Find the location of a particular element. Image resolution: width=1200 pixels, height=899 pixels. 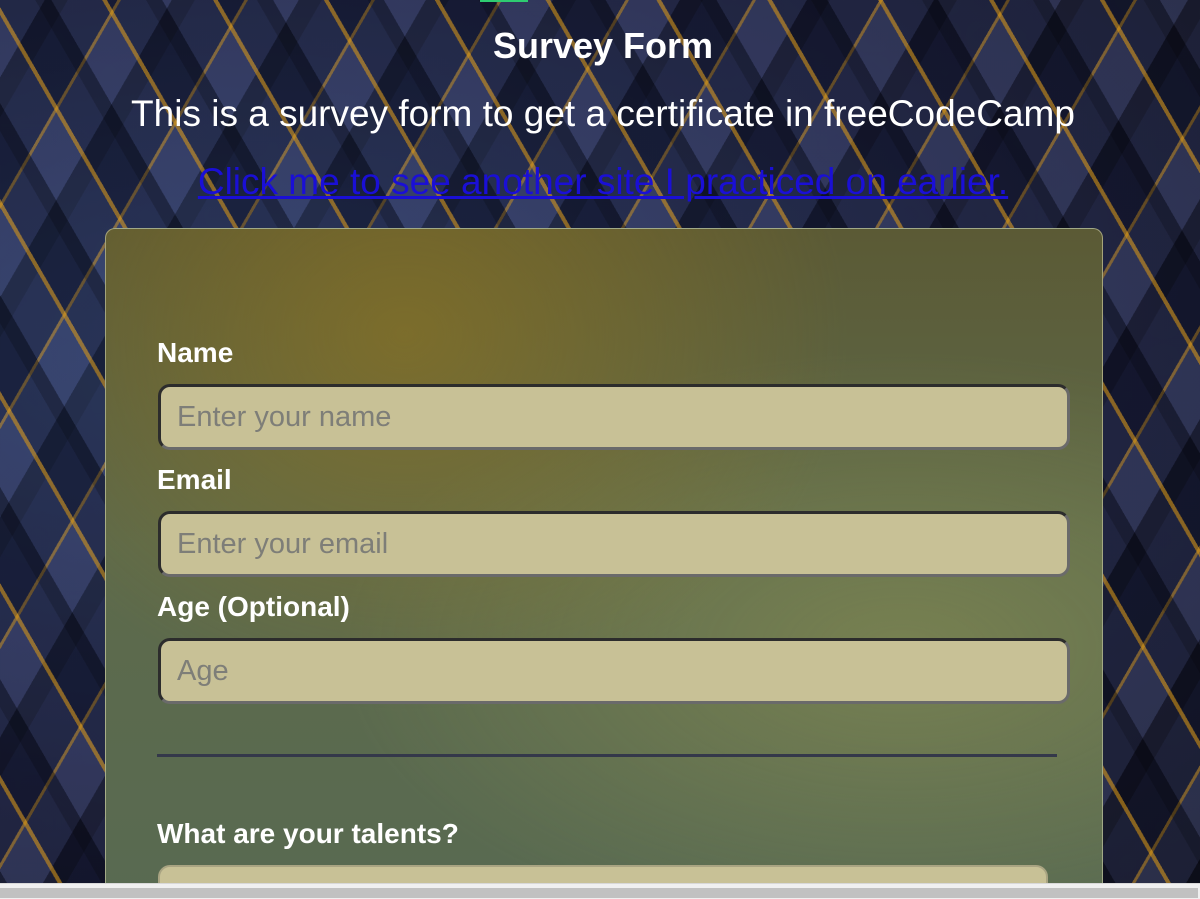

talents-label: What are your talents? is located at coordinates (308, 833).